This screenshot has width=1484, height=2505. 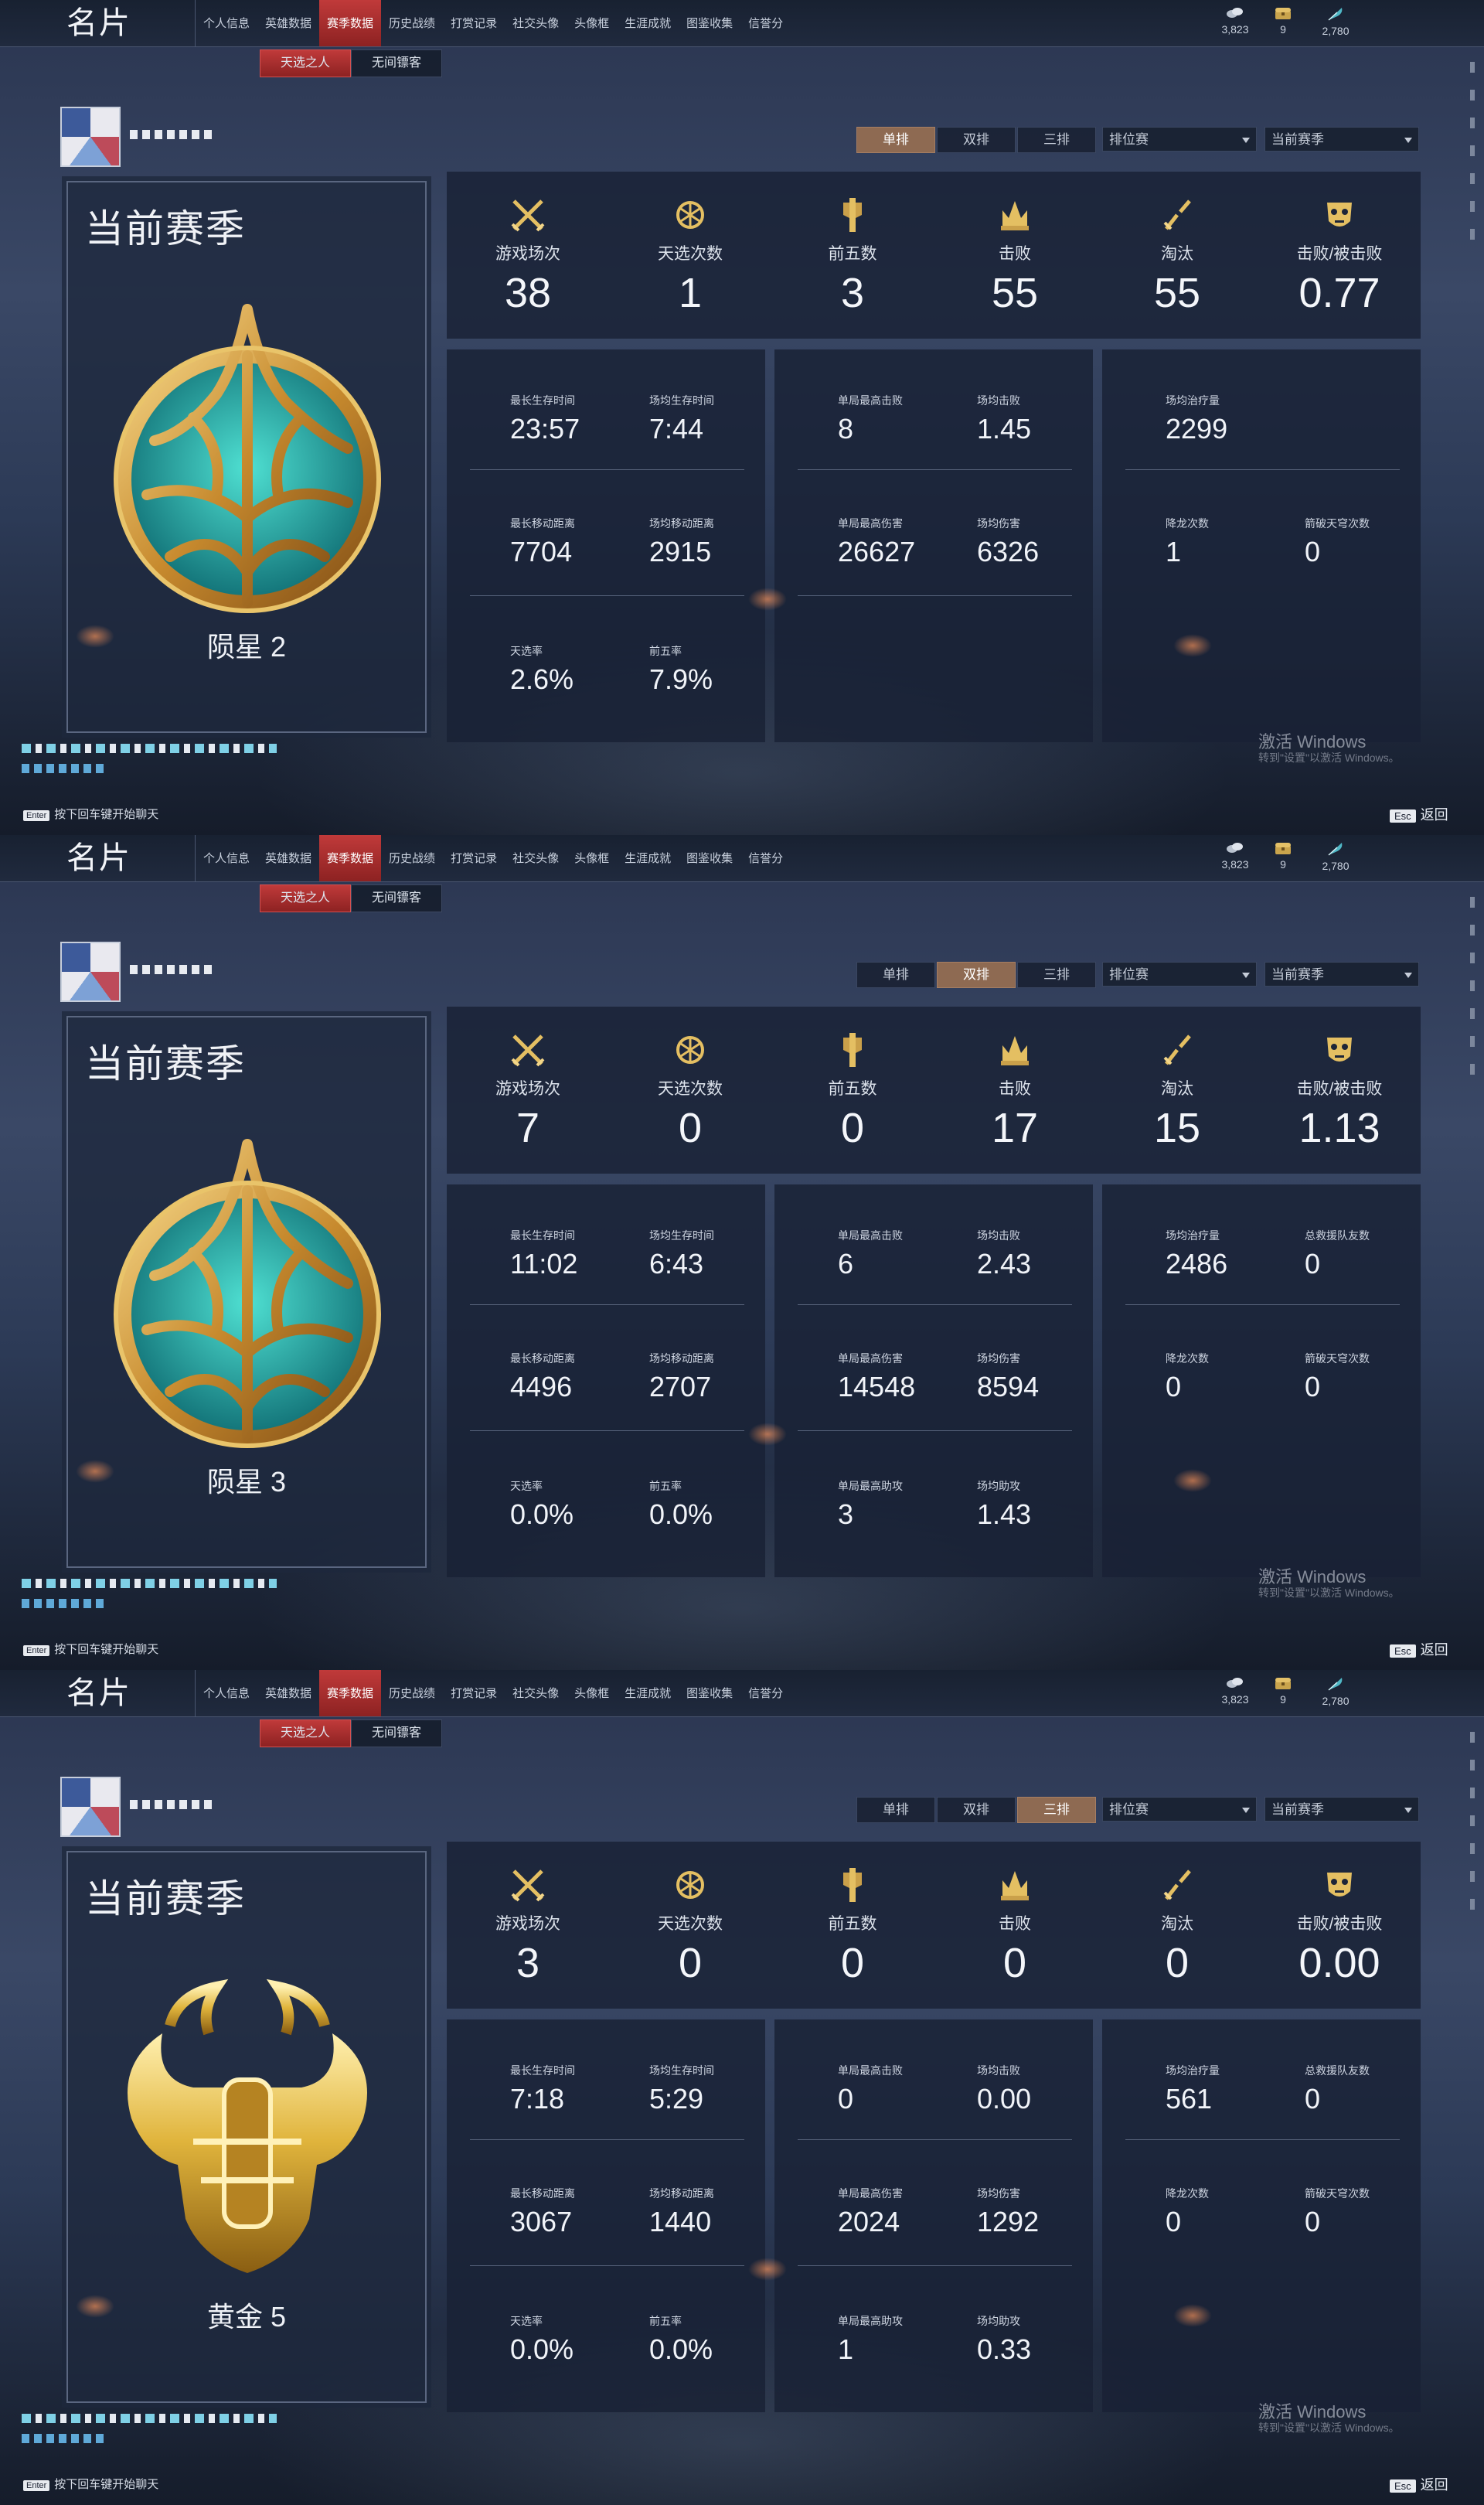 I want to click on stat-label: 单局最高击败, so click(x=870, y=1235).